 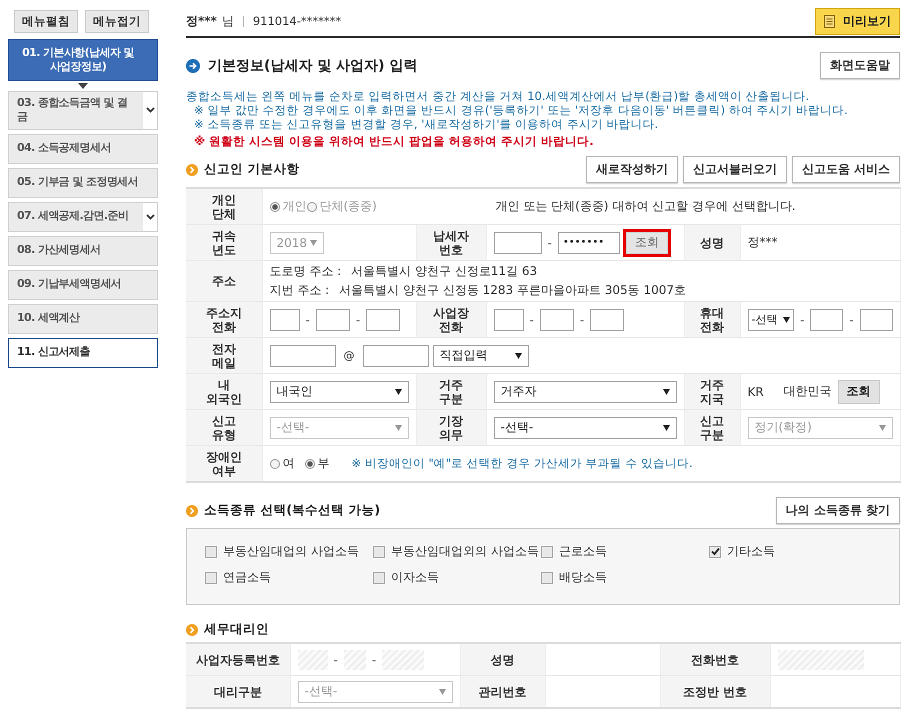 What do you see at coordinates (223, 464) in the screenshot?
I see `field-label: 장애인 여부` at bounding box center [223, 464].